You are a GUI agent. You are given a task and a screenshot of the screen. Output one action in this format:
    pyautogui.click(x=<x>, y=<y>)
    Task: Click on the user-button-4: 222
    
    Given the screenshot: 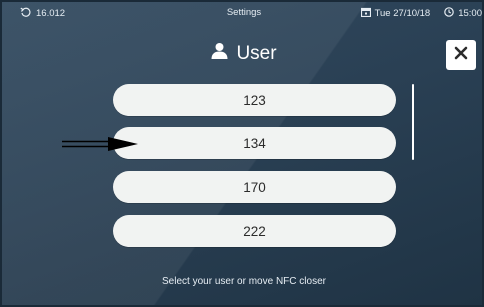 What is the action you would take?
    pyautogui.click(x=254, y=231)
    